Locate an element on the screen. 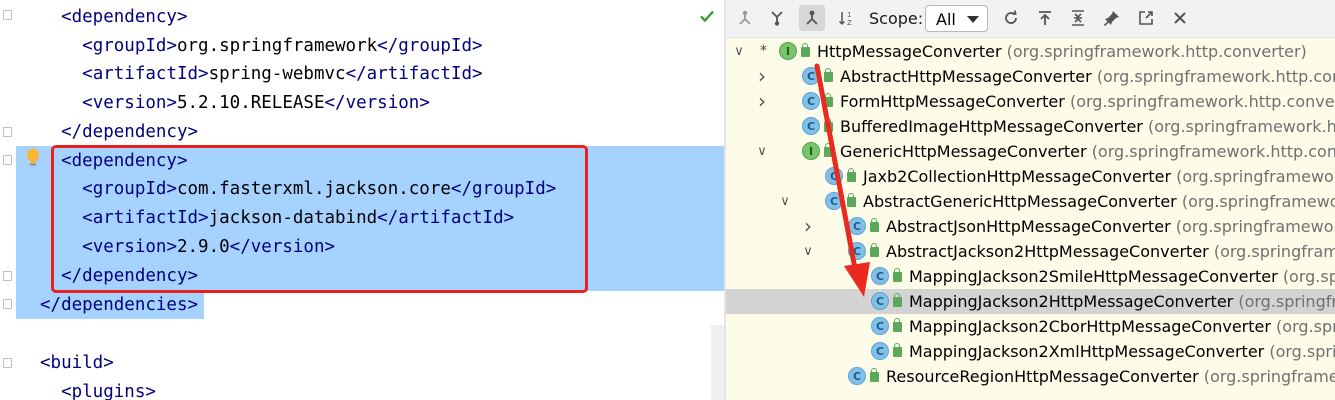 The width and height of the screenshot is (1335, 400). xml-open-tag: </dependency> is located at coordinates (130, 132).